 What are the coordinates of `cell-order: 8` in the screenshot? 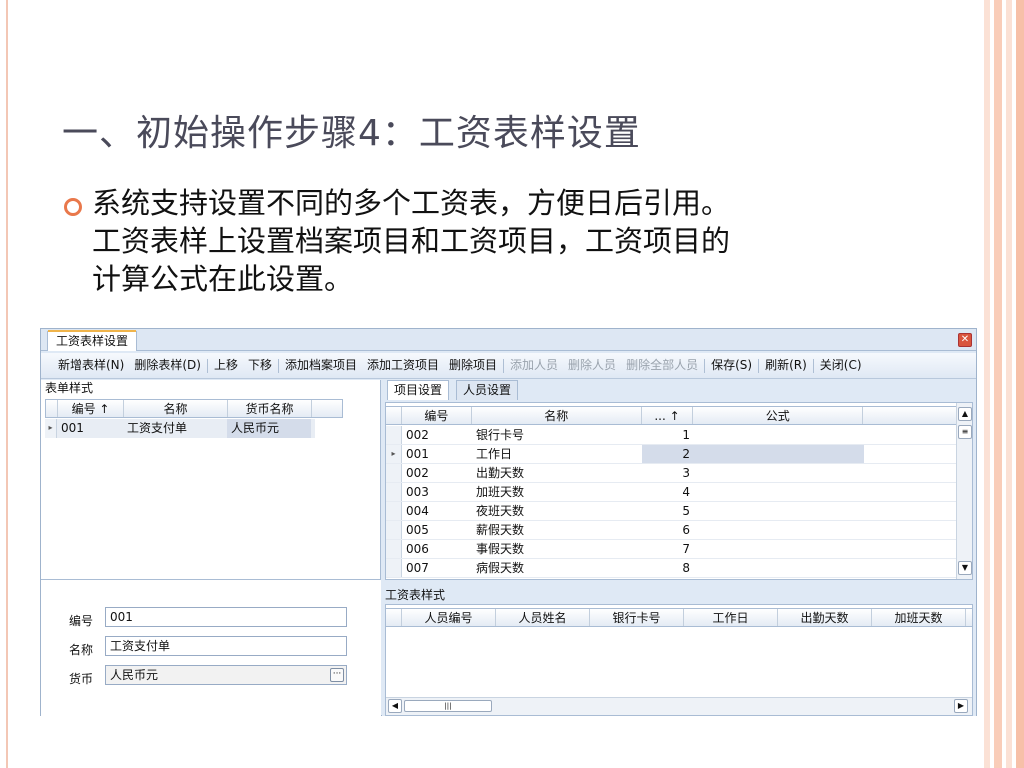 It's located at (686, 568).